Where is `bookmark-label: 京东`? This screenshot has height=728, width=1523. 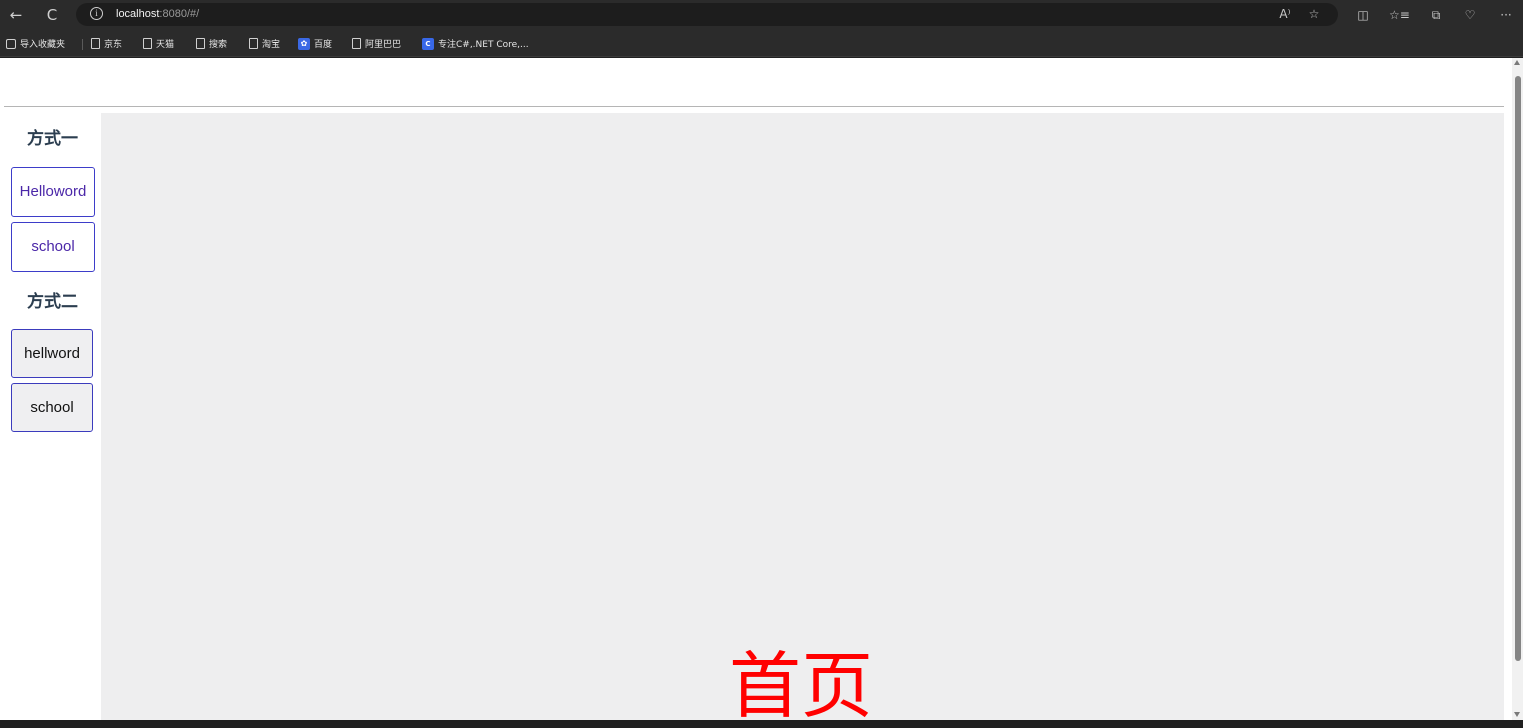 bookmark-label: 京东 is located at coordinates (113, 45).